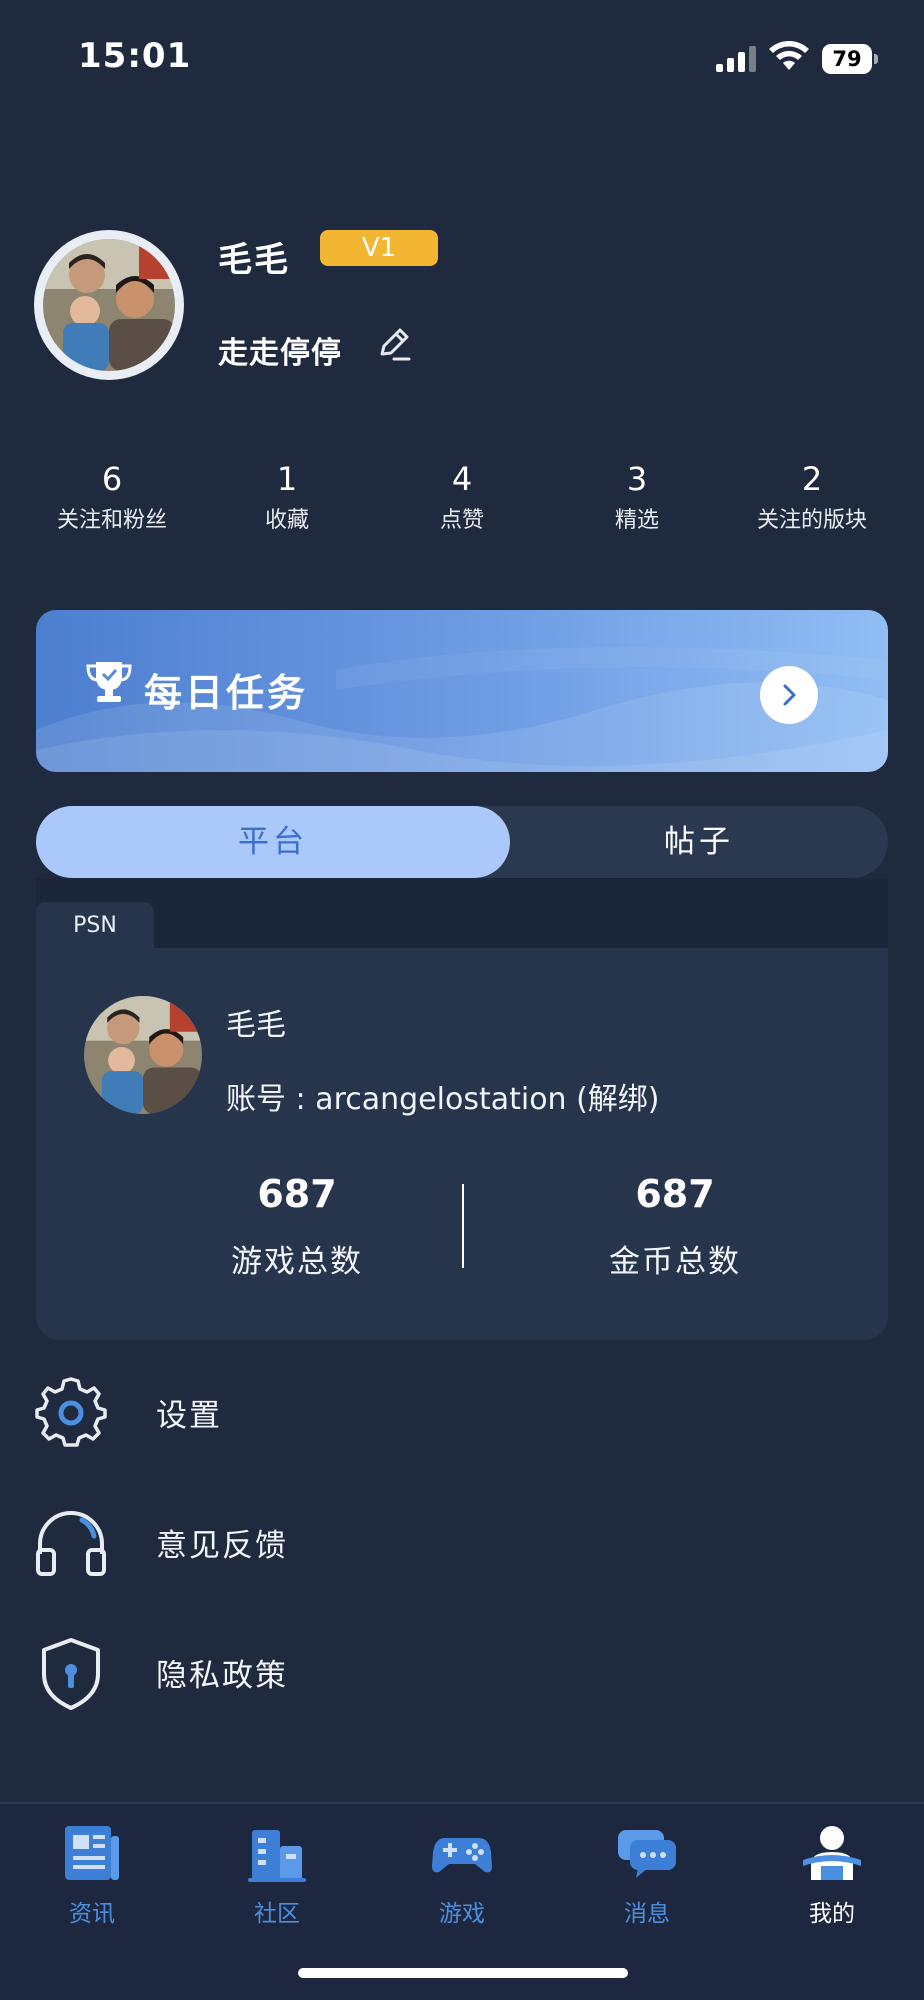 This screenshot has width=924, height=2000. I want to click on nav-item-mine: 我的, so click(832, 1877).